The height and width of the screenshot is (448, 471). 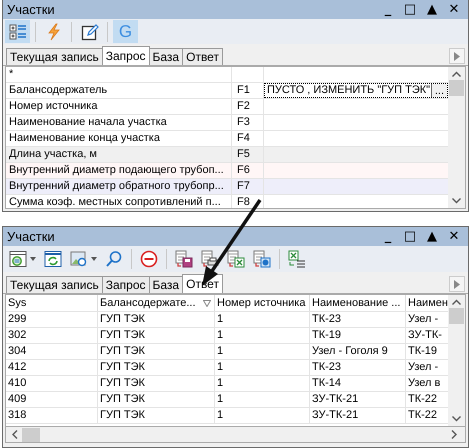 What do you see at coordinates (52, 335) in the screenshot?
I see `table-cell: 302` at bounding box center [52, 335].